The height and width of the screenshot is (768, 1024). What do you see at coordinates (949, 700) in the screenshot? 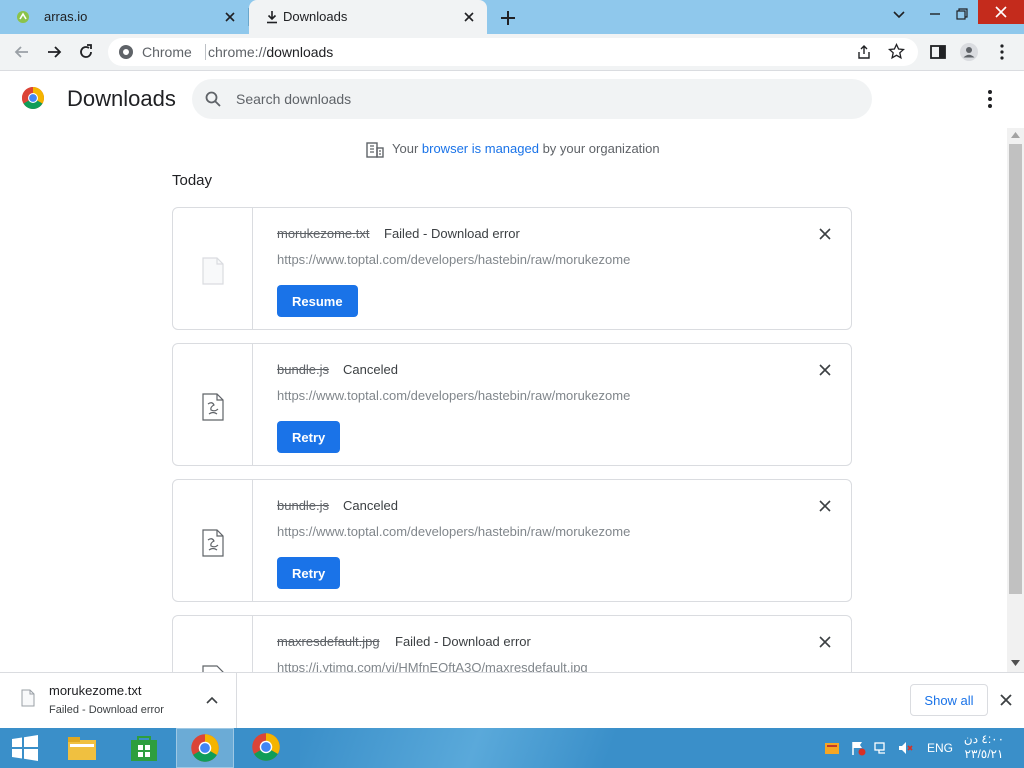
I see `show-all-button: Show all` at bounding box center [949, 700].